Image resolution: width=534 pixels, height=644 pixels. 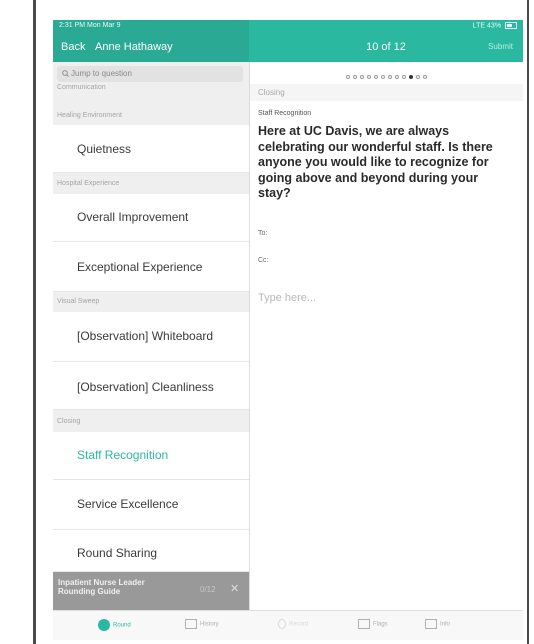 What do you see at coordinates (262, 233) in the screenshot?
I see `to-field: To:` at bounding box center [262, 233].